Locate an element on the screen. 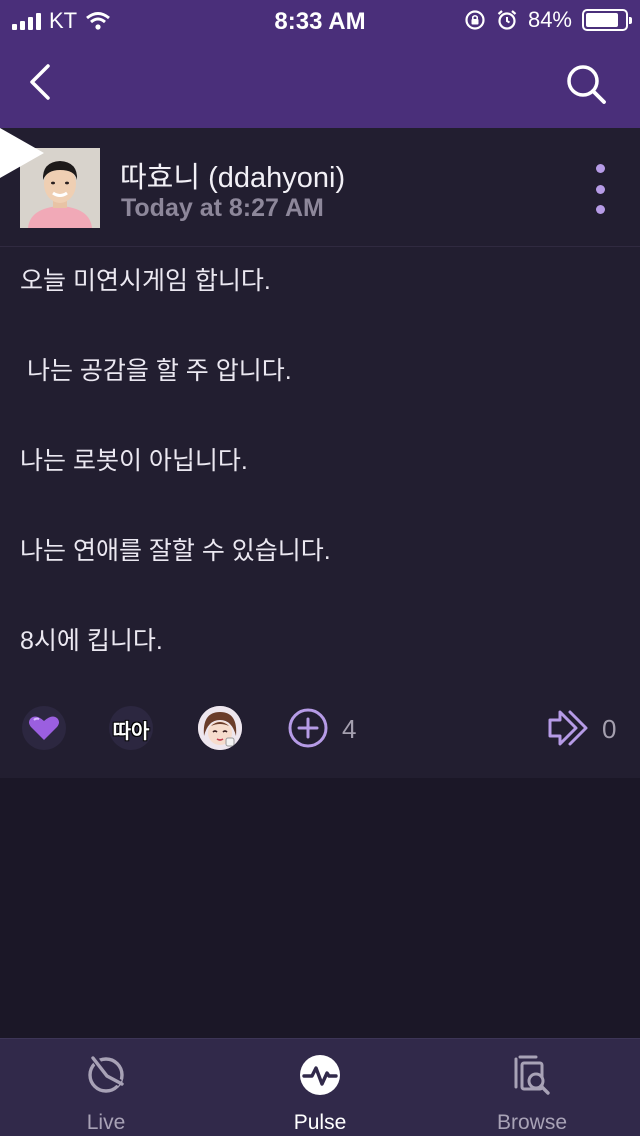 This screenshot has width=640, height=1136. post-line: 나는 공감을 할 주 압니다. is located at coordinates (156, 371).